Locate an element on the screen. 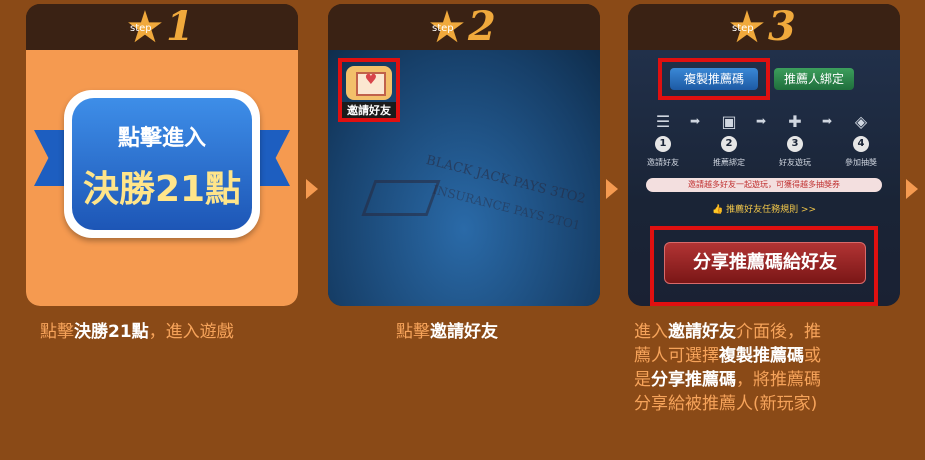 This screenshot has height=460, width=925. game-badge-line1: 點擊進入 is located at coordinates (161, 138).